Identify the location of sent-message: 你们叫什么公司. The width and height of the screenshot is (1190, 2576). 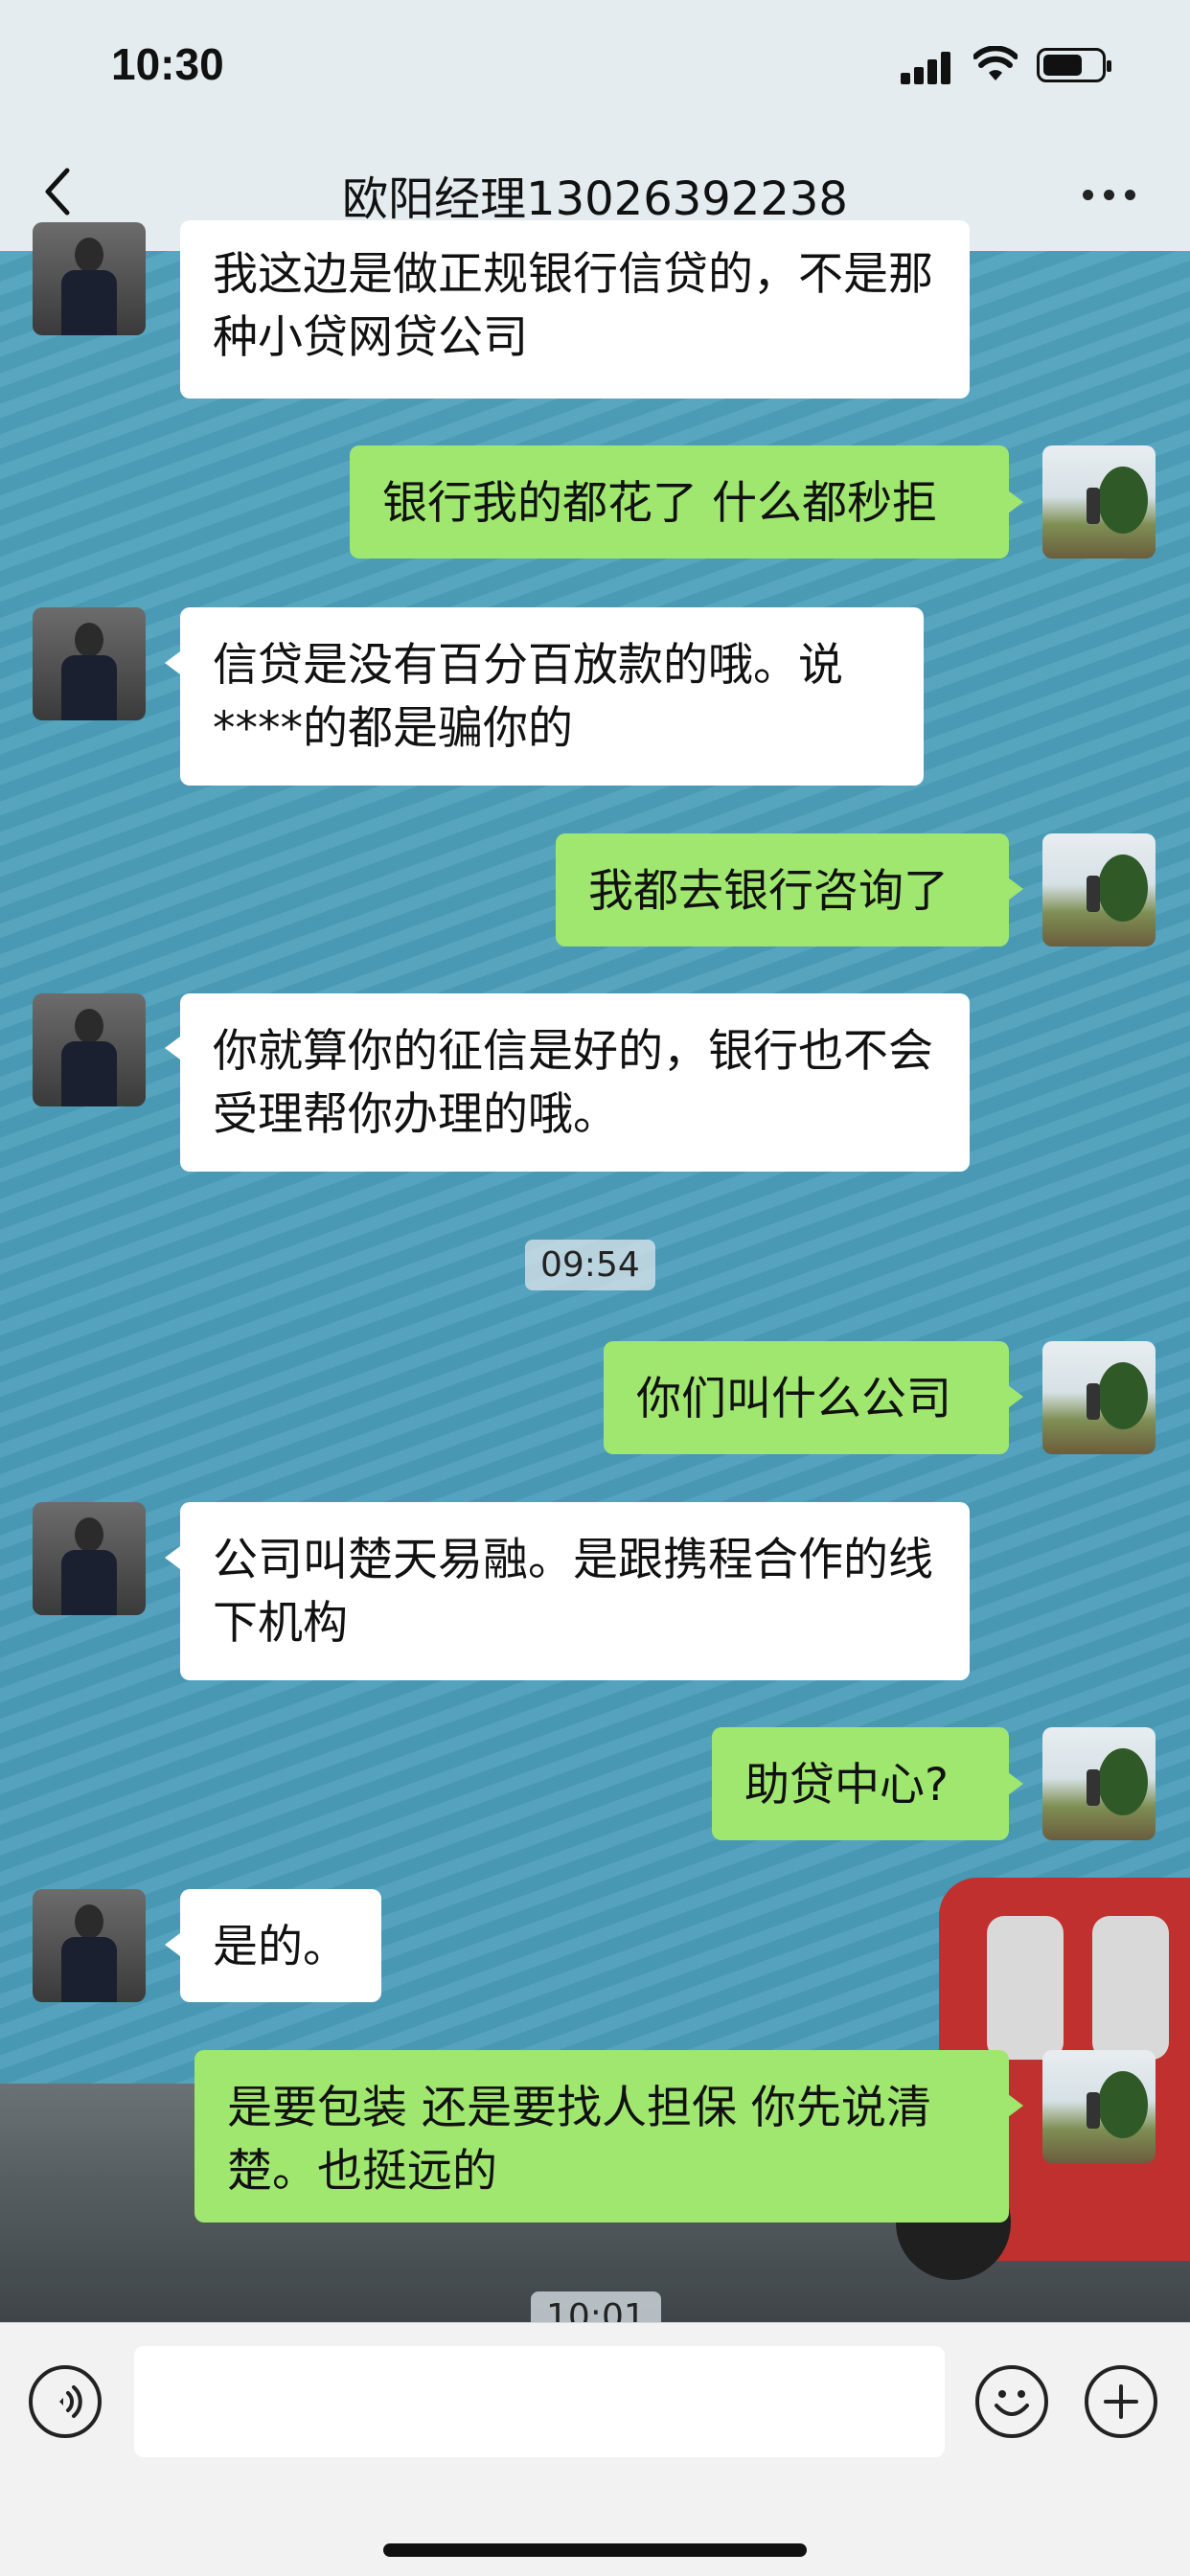
(807, 1397).